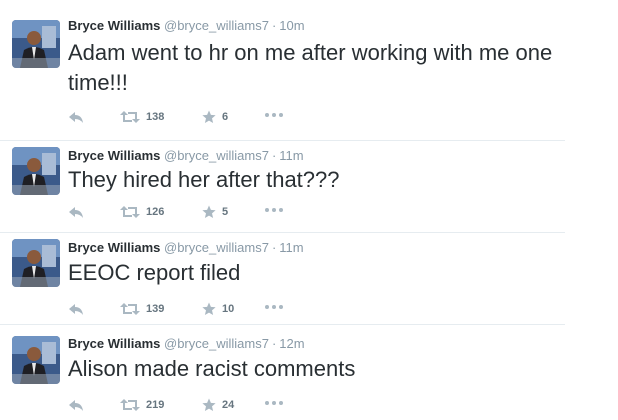  Describe the element at coordinates (155, 309) in the screenshot. I see `retweet-count: 139` at that location.